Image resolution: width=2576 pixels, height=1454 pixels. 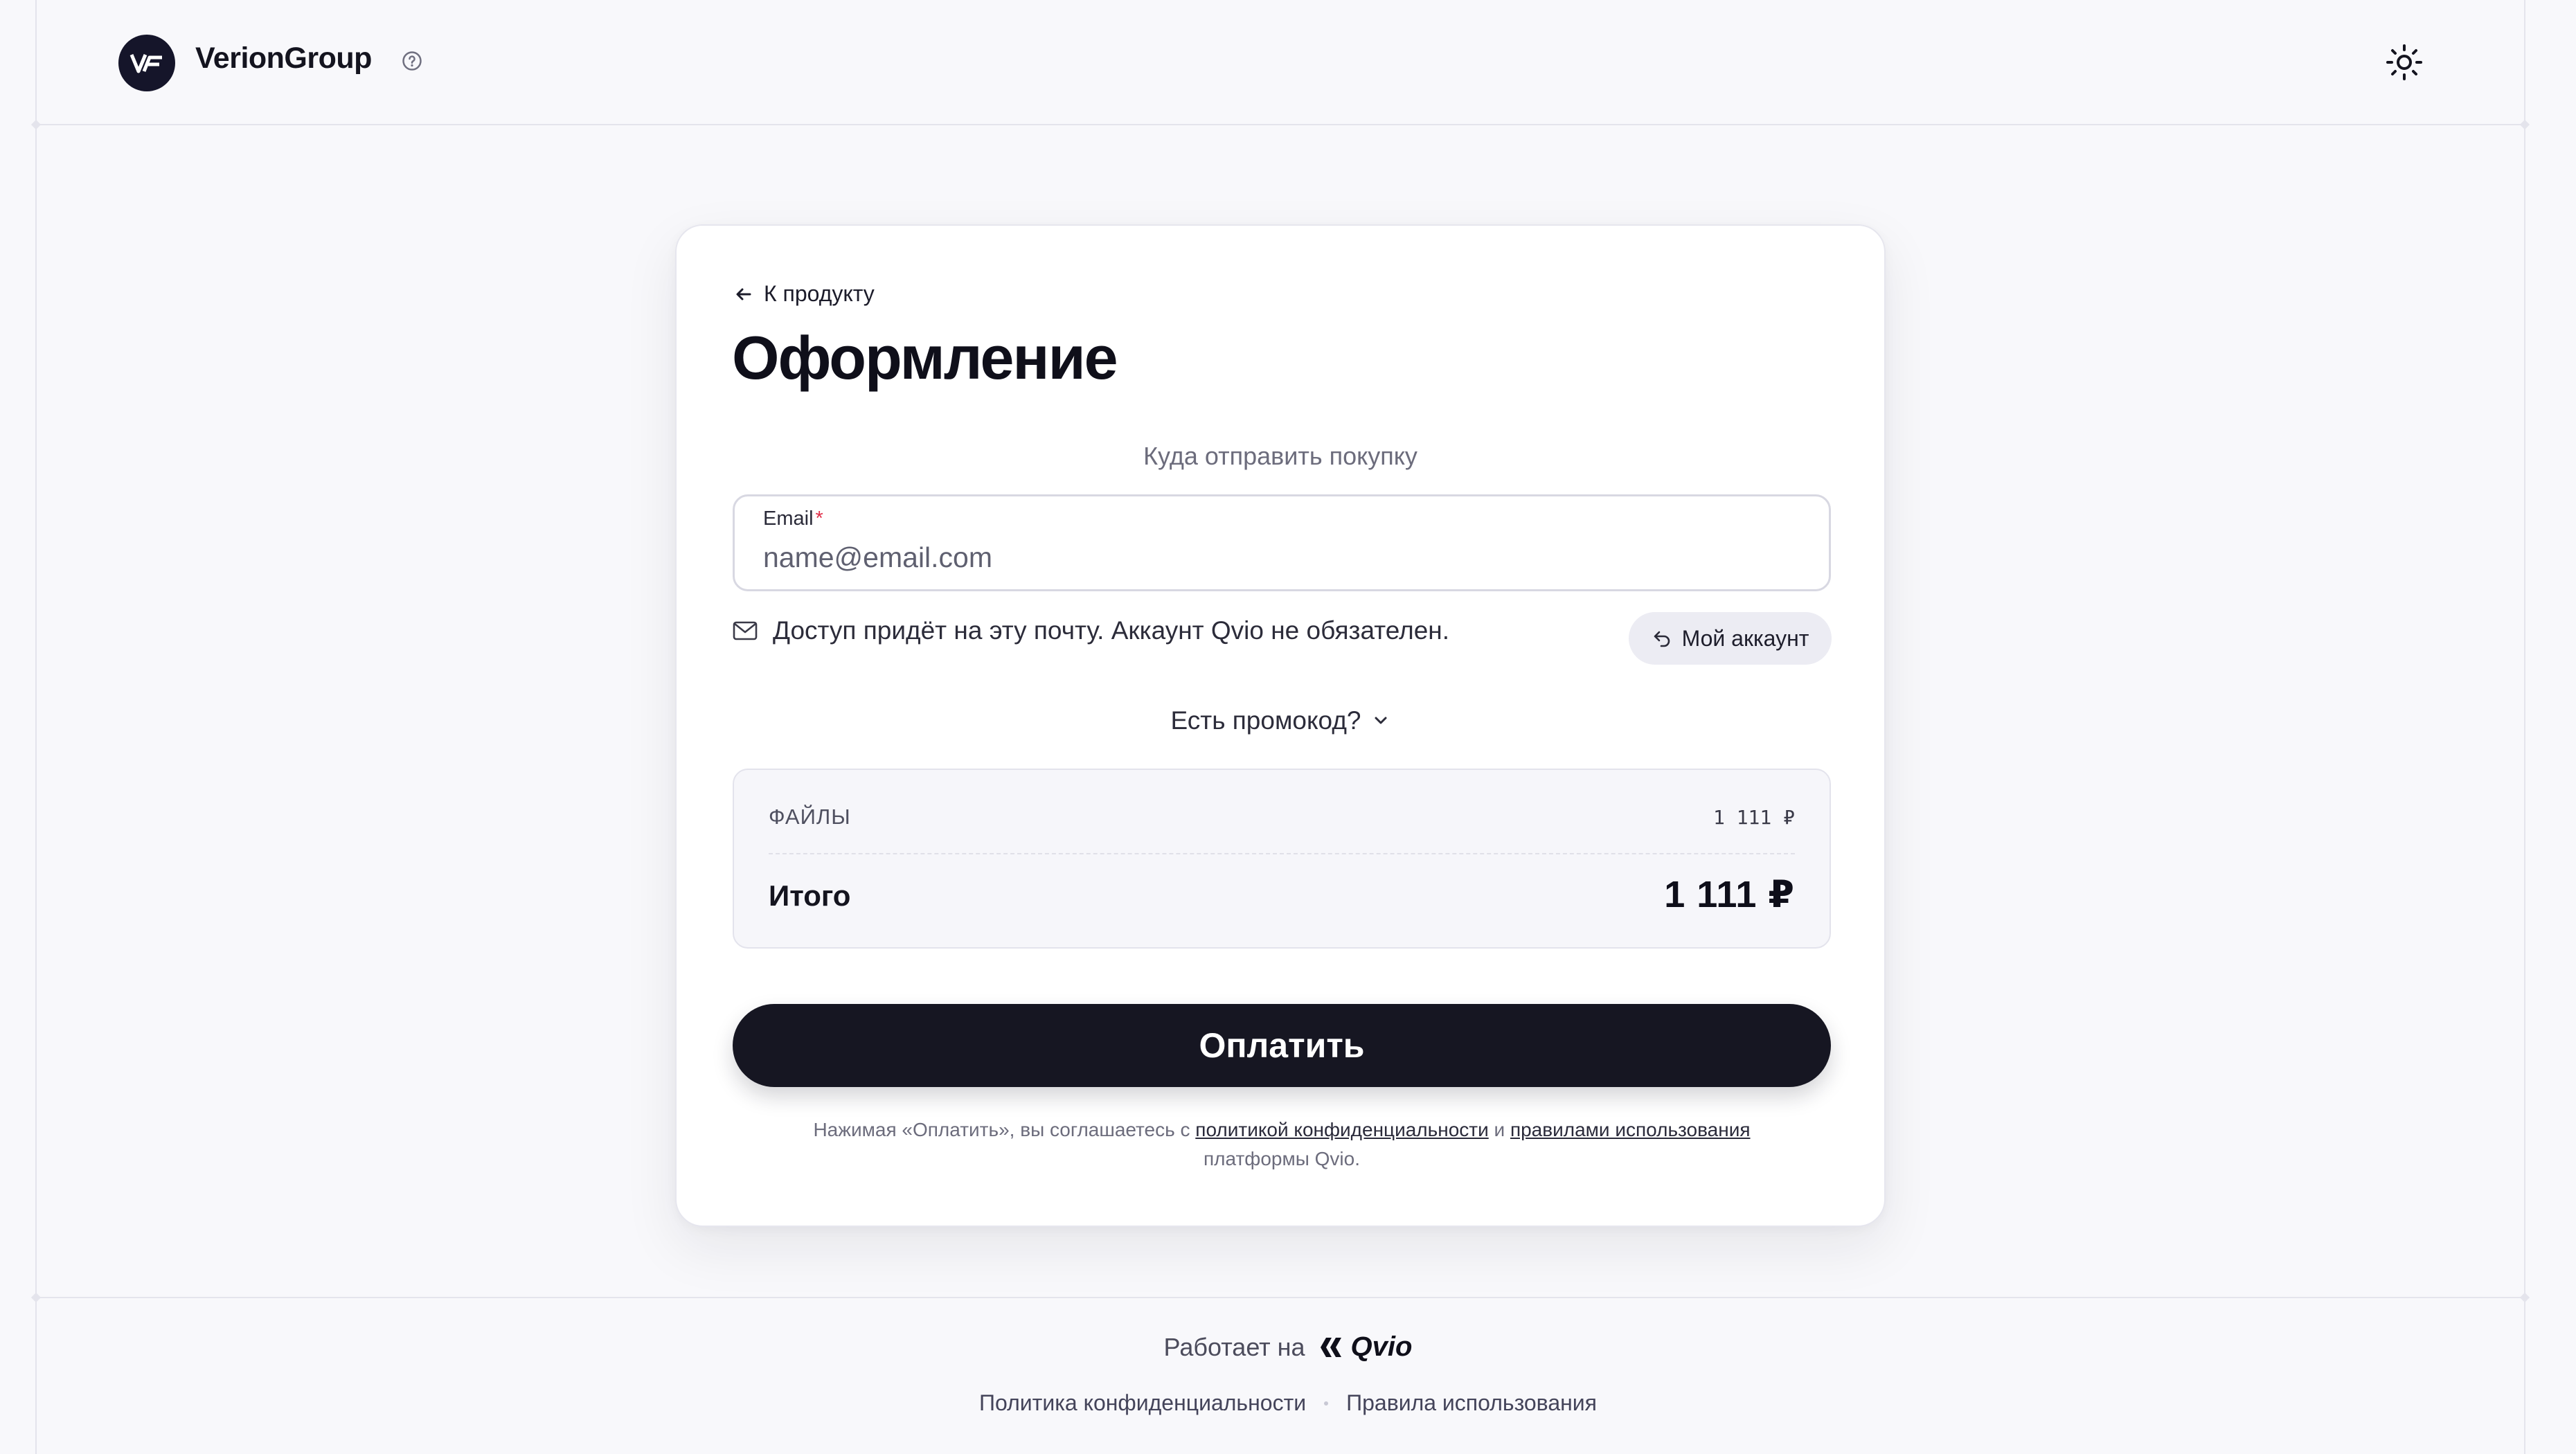 What do you see at coordinates (1381, 720) in the screenshot?
I see `chevron-down-icon` at bounding box center [1381, 720].